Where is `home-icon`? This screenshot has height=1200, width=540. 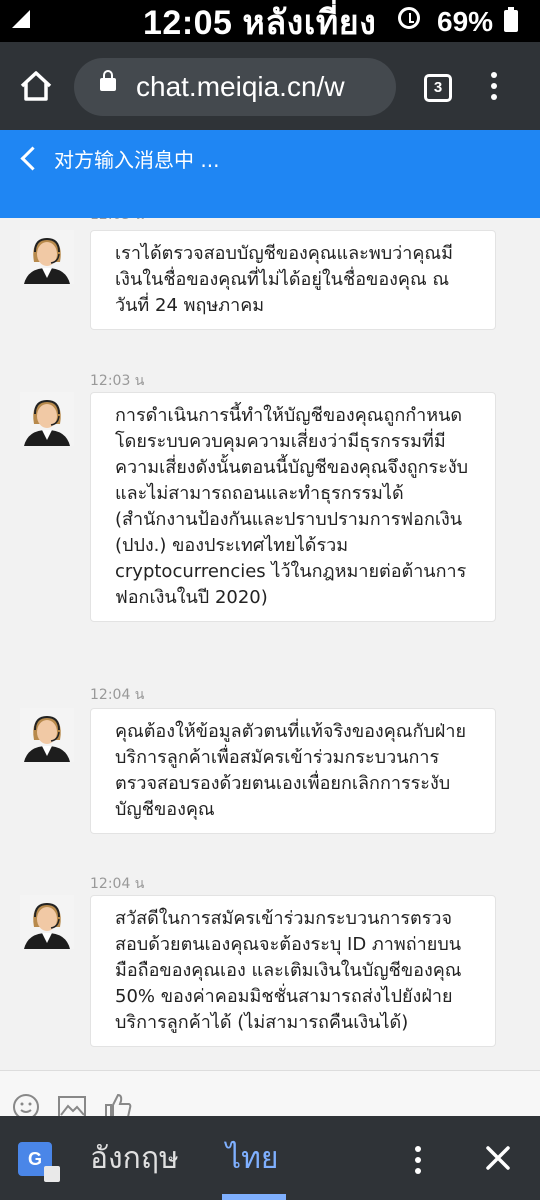
home-icon is located at coordinates (36, 86).